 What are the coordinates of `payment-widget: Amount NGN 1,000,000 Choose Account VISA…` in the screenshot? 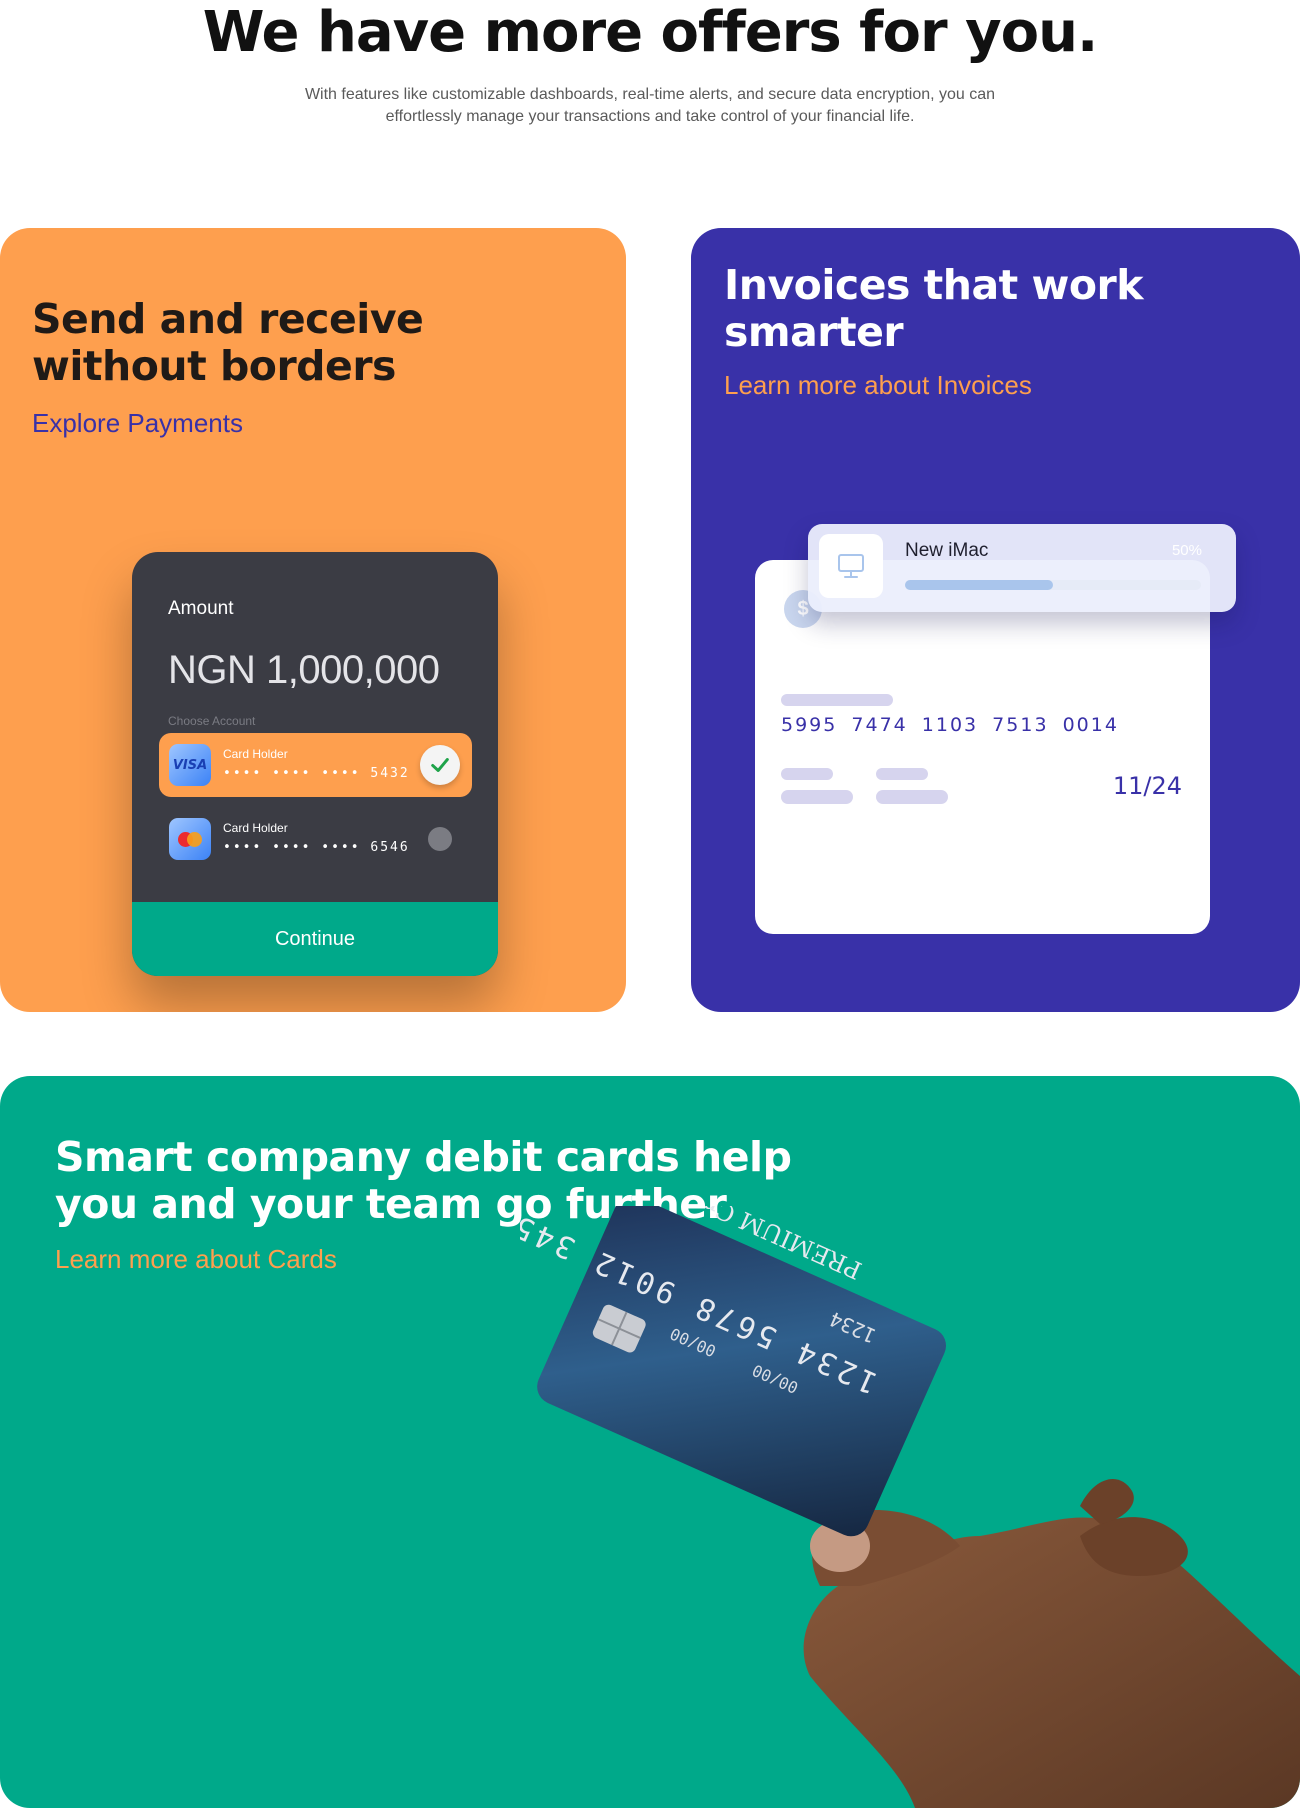 It's located at (315, 764).